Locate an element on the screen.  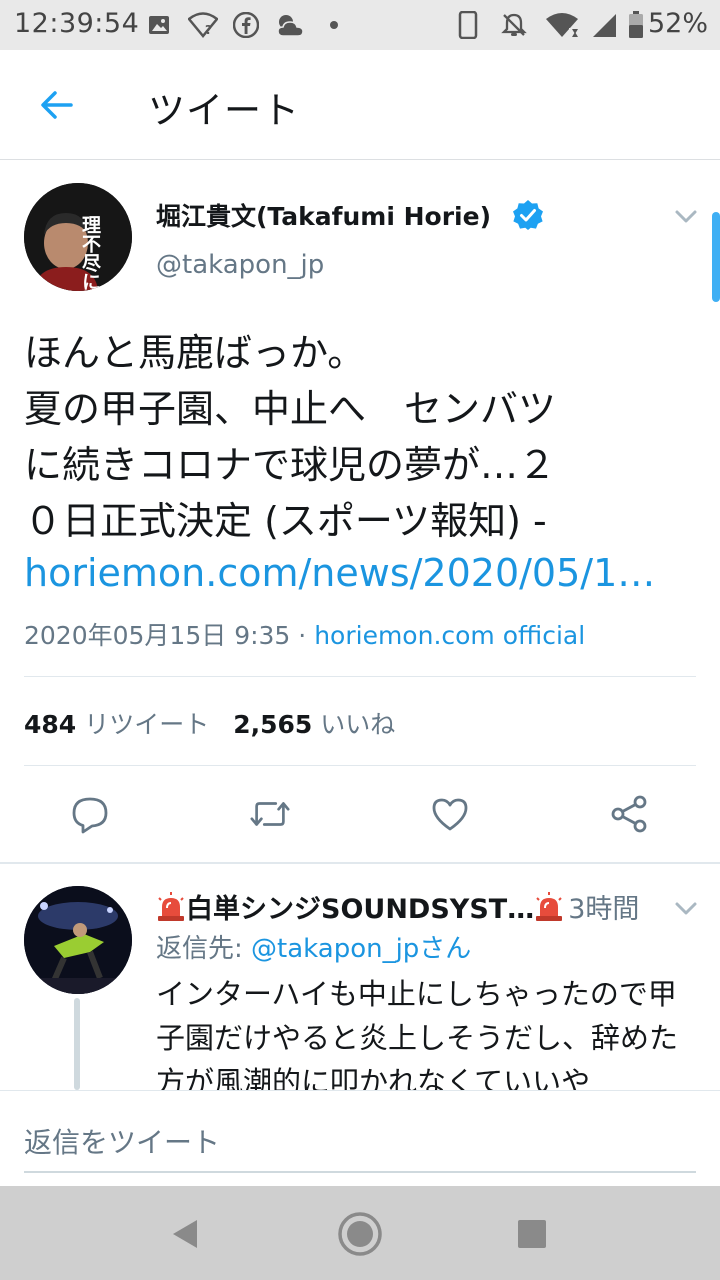
author-handle: @takapon_jp is located at coordinates (240, 265).